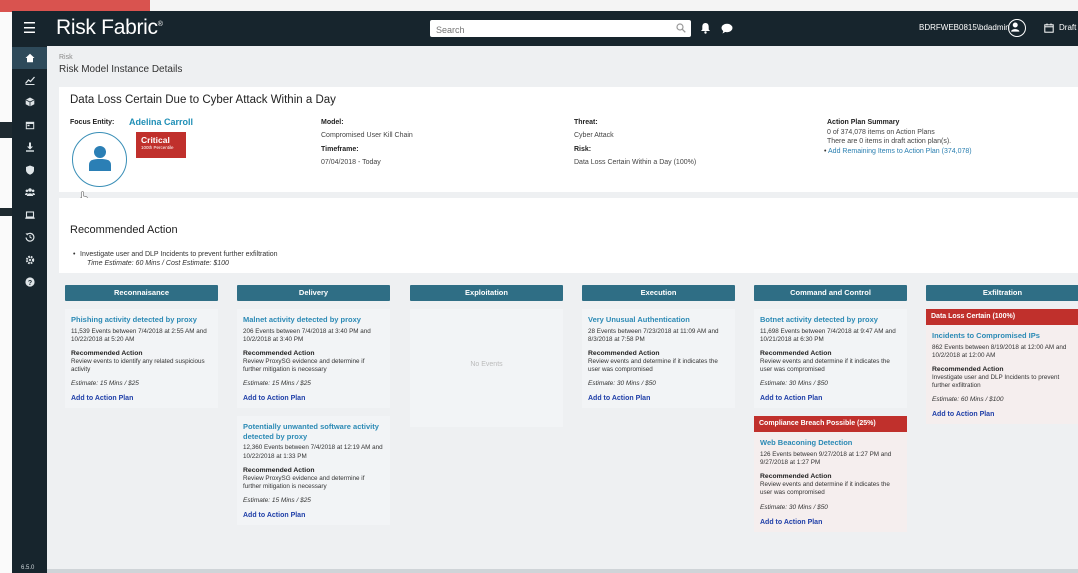 The width and height of the screenshot is (1078, 573). I want to click on risk-banner: Compliance Breach Possible (25%), so click(830, 424).